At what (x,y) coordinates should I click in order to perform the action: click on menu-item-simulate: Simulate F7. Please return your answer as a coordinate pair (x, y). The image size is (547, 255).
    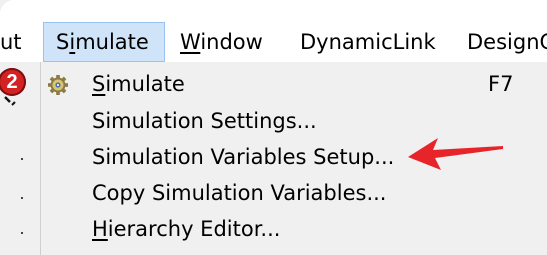
    Looking at the image, I should click on (294, 84).